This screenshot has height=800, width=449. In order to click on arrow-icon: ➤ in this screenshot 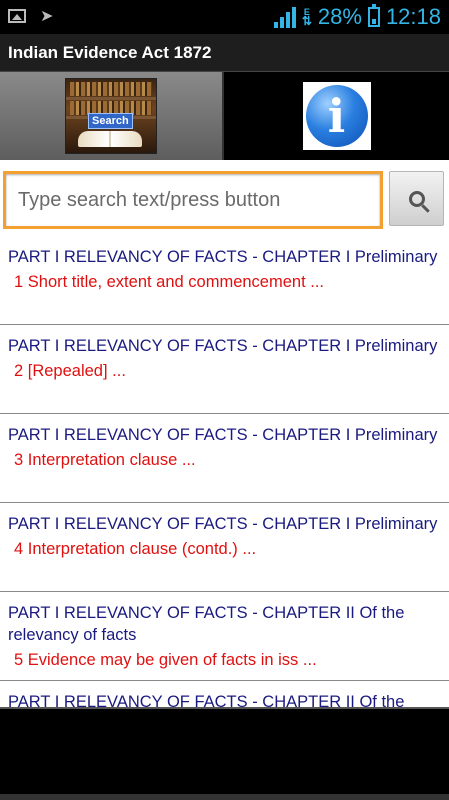, I will do `click(47, 15)`.